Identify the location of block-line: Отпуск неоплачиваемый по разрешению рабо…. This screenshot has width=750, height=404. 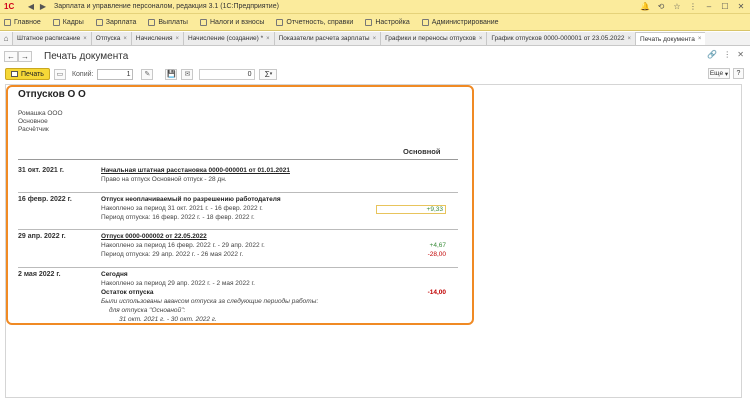
(191, 199).